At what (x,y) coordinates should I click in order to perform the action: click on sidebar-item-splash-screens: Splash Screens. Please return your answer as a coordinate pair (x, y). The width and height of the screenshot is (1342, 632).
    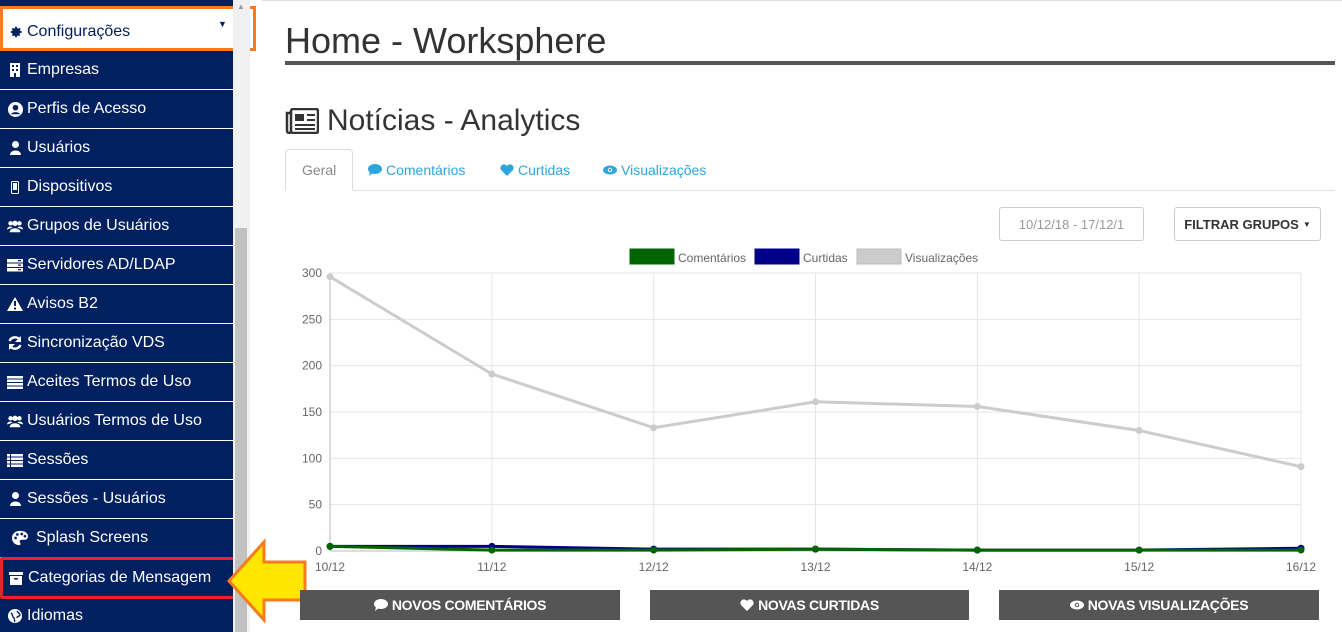
    Looking at the image, I should click on (116, 538).